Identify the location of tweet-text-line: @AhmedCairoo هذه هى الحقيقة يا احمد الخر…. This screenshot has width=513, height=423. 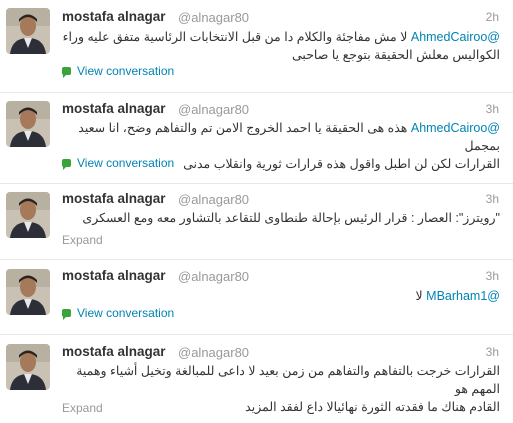
(281, 137).